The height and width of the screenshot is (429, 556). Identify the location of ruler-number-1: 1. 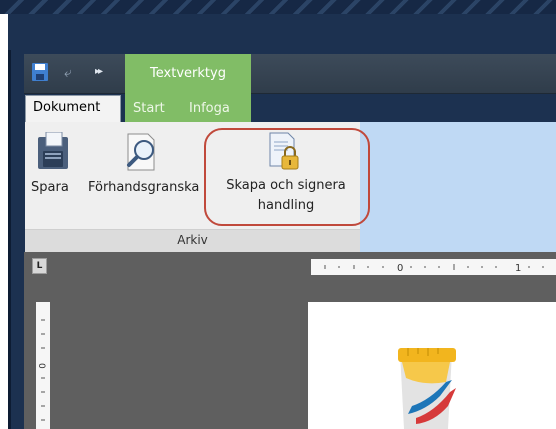
(518, 268).